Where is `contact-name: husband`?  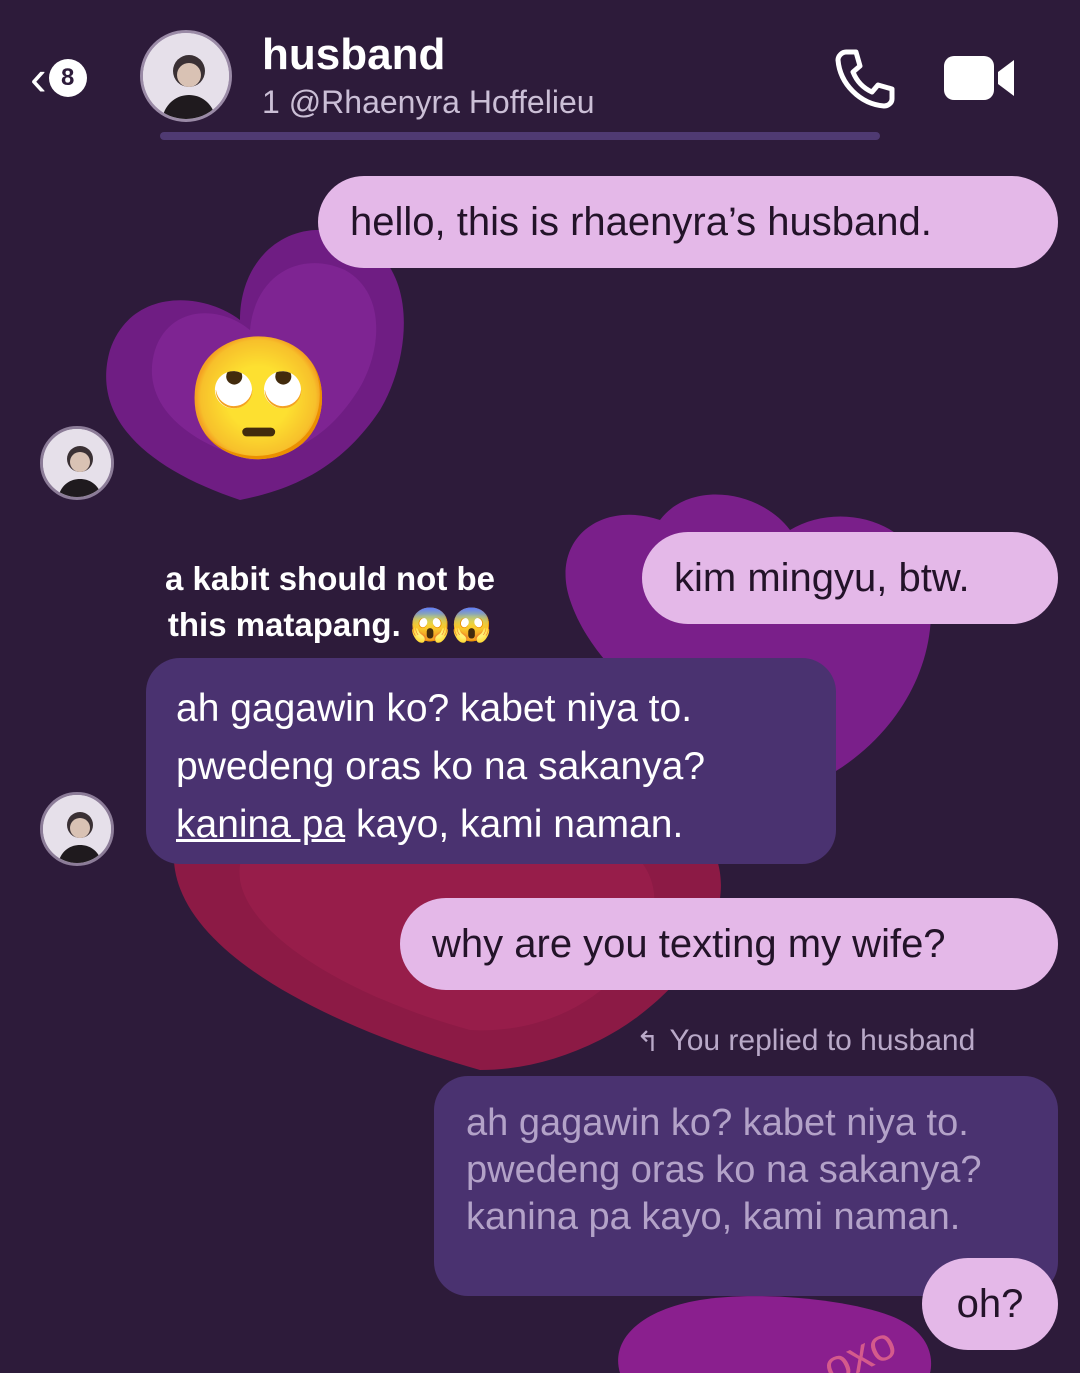 contact-name: husband is located at coordinates (354, 54).